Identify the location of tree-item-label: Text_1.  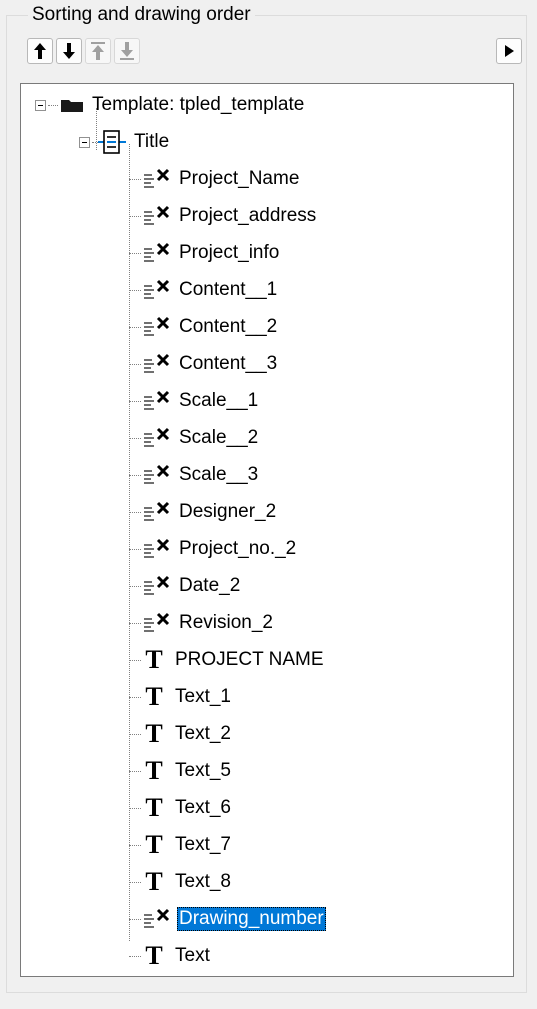
(203, 696).